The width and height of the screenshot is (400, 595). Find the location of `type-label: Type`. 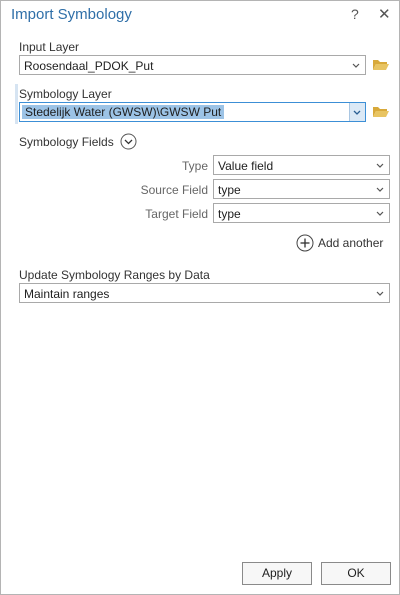

type-label: Type is located at coordinates (194, 166).